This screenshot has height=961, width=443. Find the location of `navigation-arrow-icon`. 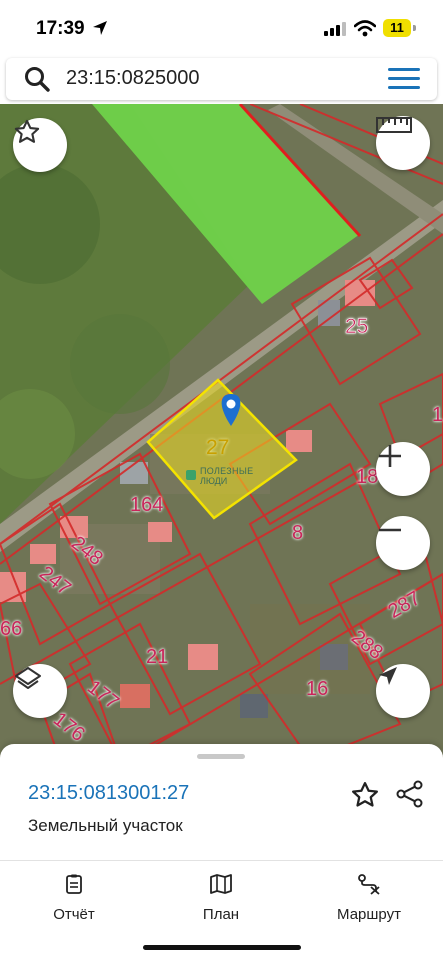

navigation-arrow-icon is located at coordinates (388, 676).